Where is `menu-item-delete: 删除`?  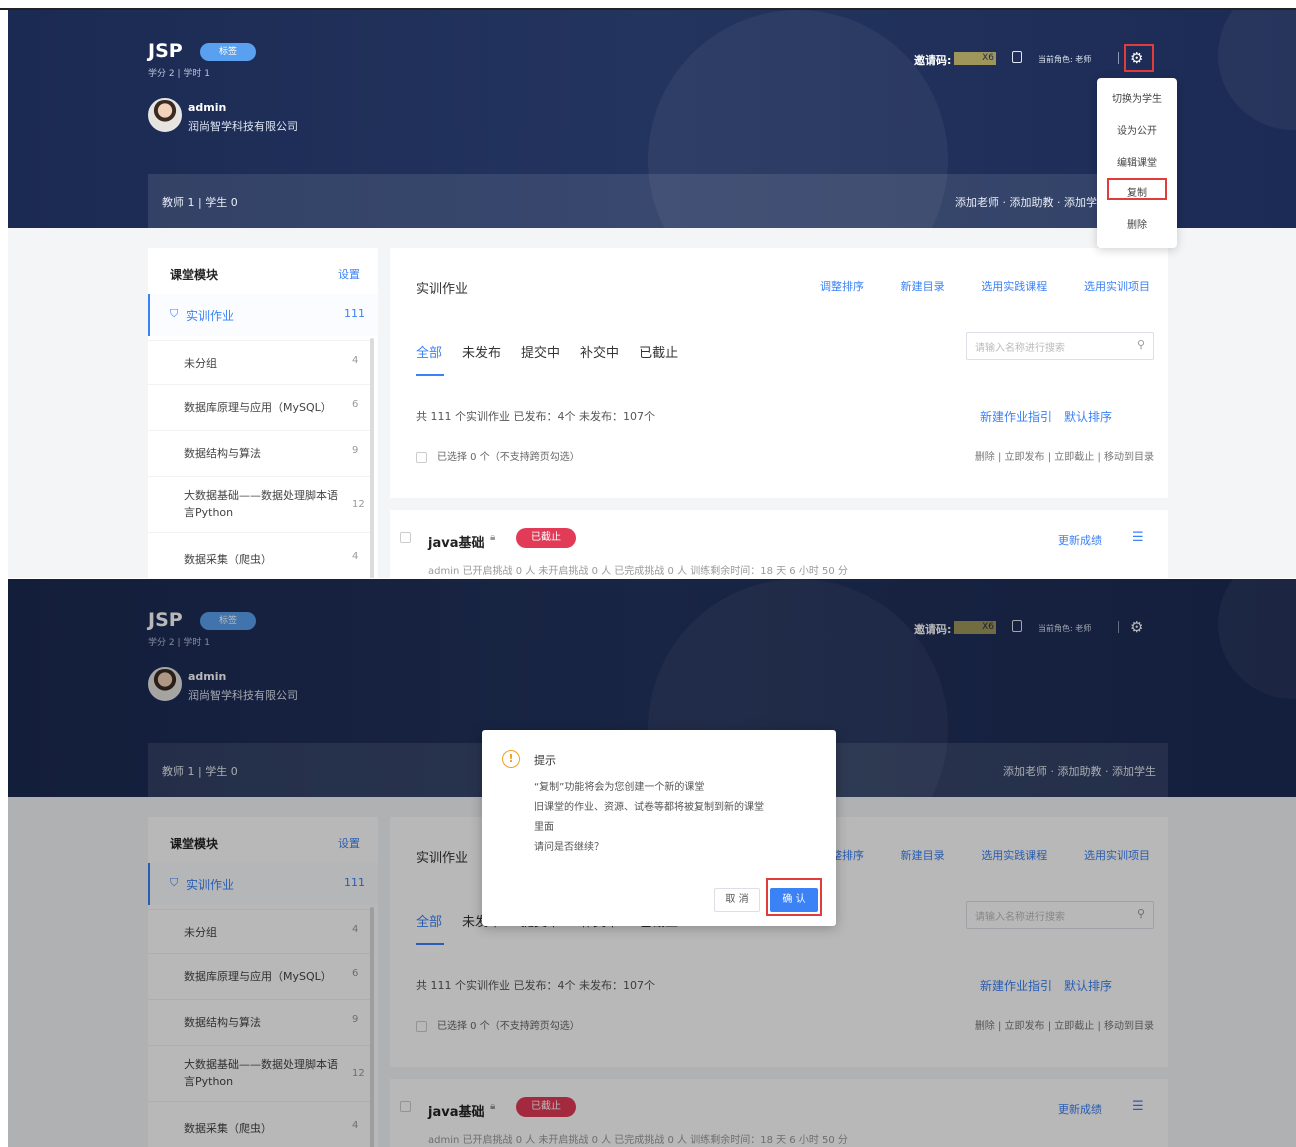 menu-item-delete: 删除 is located at coordinates (1137, 223).